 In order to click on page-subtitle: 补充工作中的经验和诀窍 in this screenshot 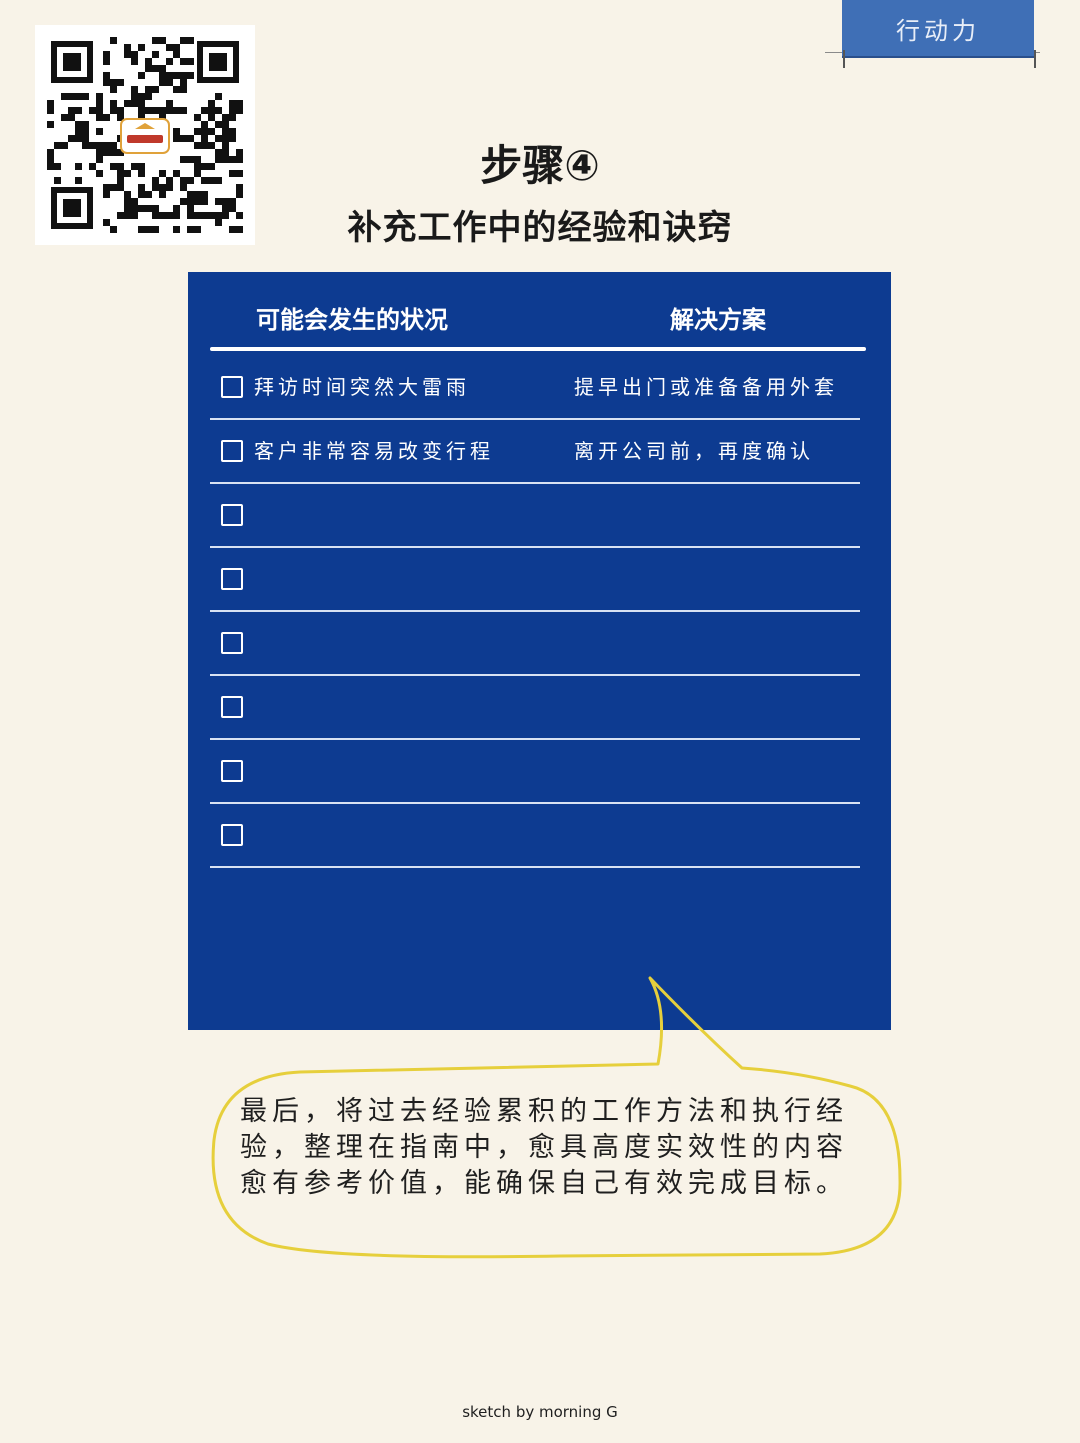, I will do `click(540, 228)`.